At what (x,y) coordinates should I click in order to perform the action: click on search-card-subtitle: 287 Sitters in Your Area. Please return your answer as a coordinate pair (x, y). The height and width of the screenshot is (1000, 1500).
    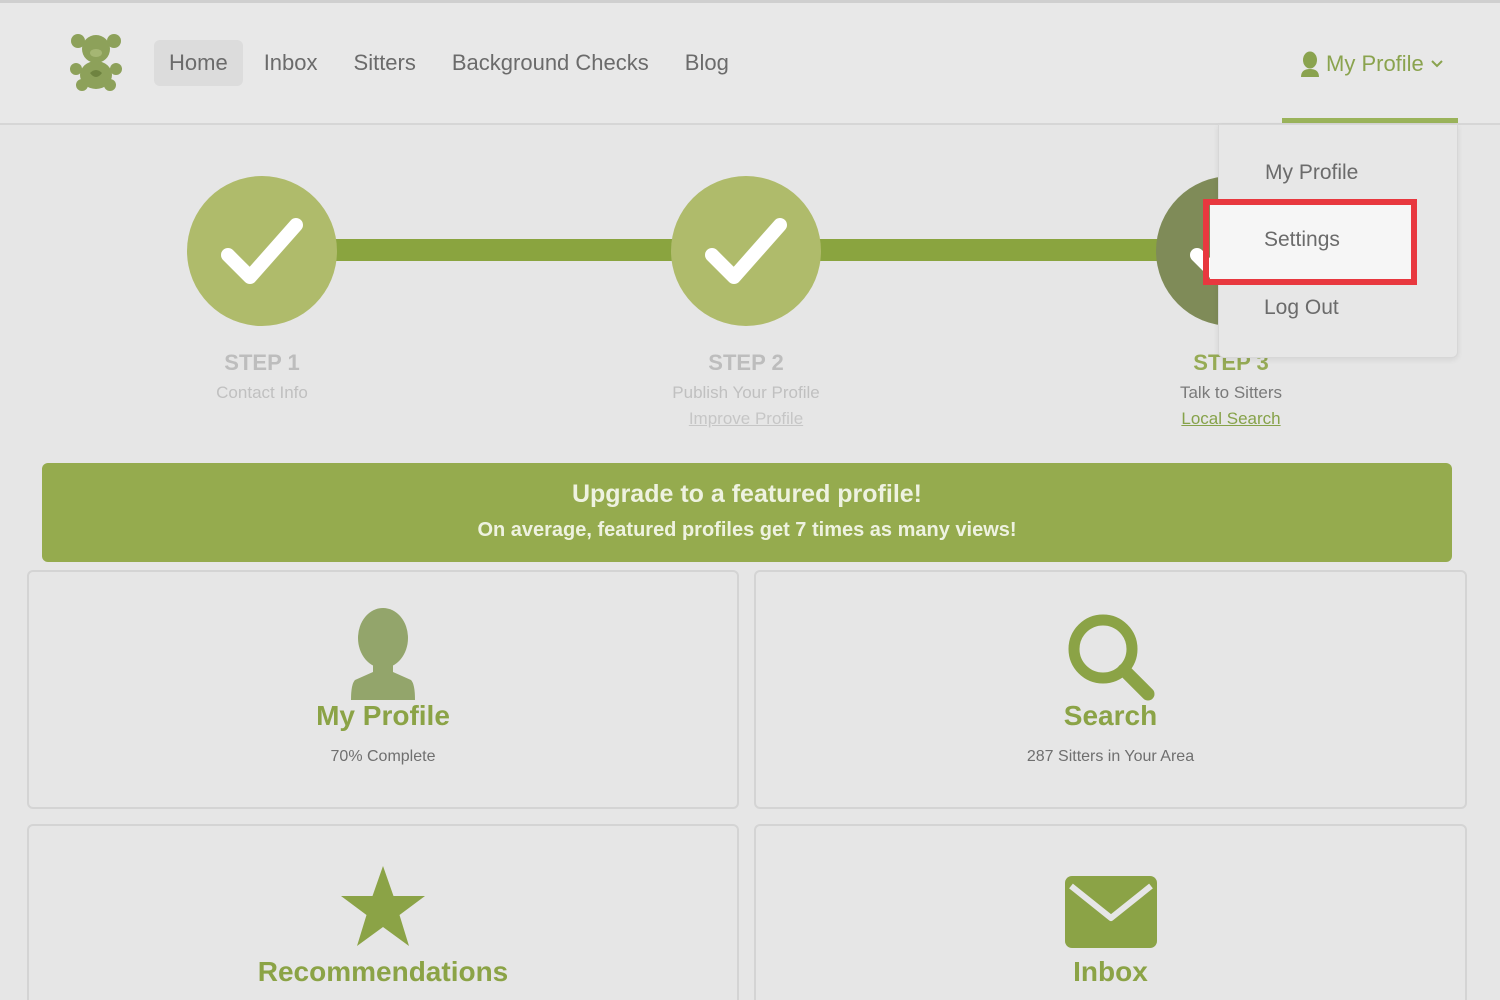
    Looking at the image, I should click on (1110, 756).